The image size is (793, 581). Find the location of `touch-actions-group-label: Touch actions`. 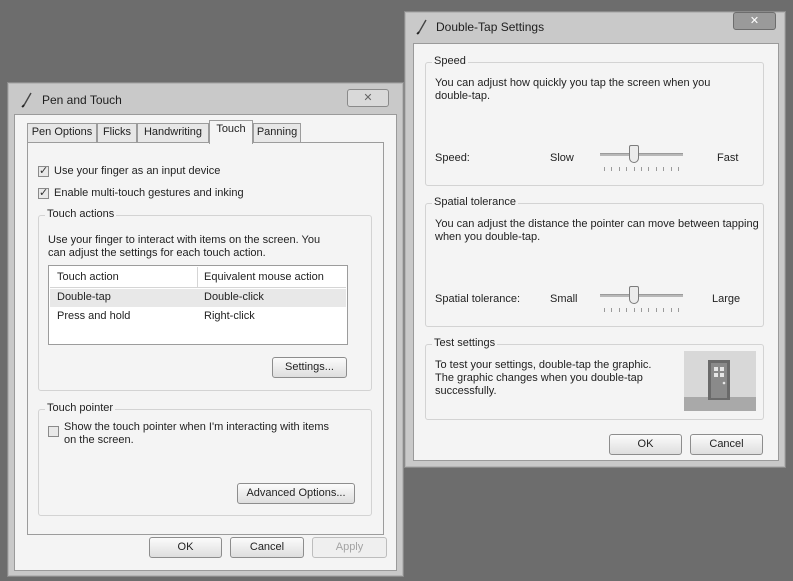

touch-actions-group-label: Touch actions is located at coordinates (81, 214).